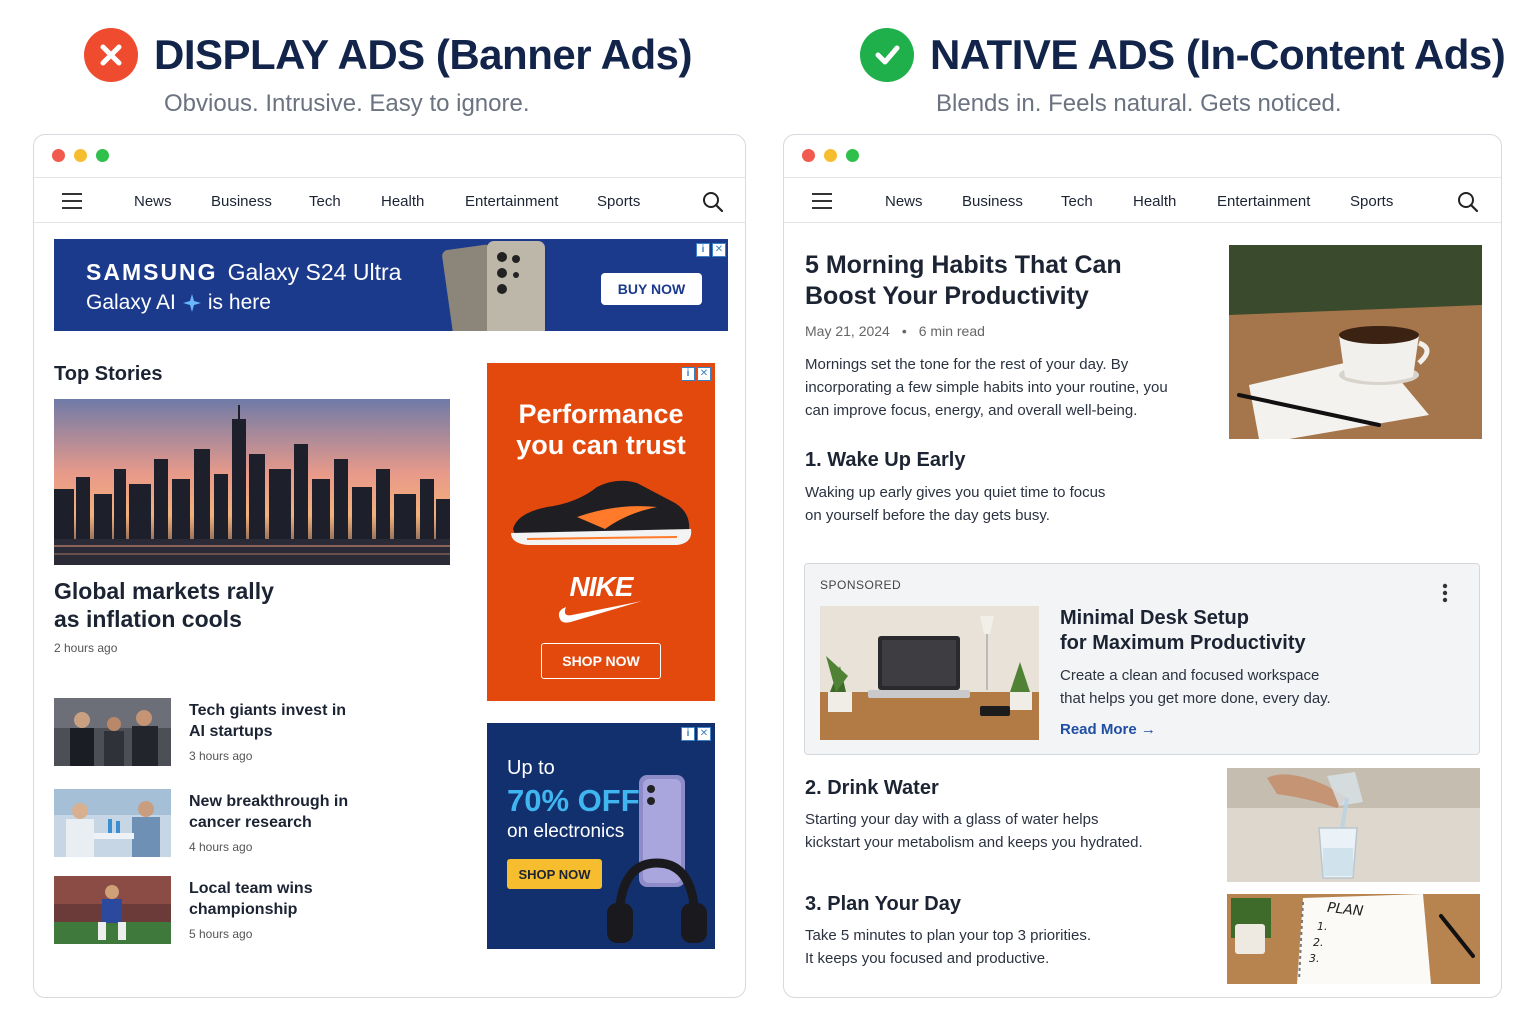 Image resolution: width=1536 pixels, height=1024 pixels. Describe the element at coordinates (1218, 54) in the screenshot. I see `right-title: NATIVE ADS (In-Content Ads)` at that location.